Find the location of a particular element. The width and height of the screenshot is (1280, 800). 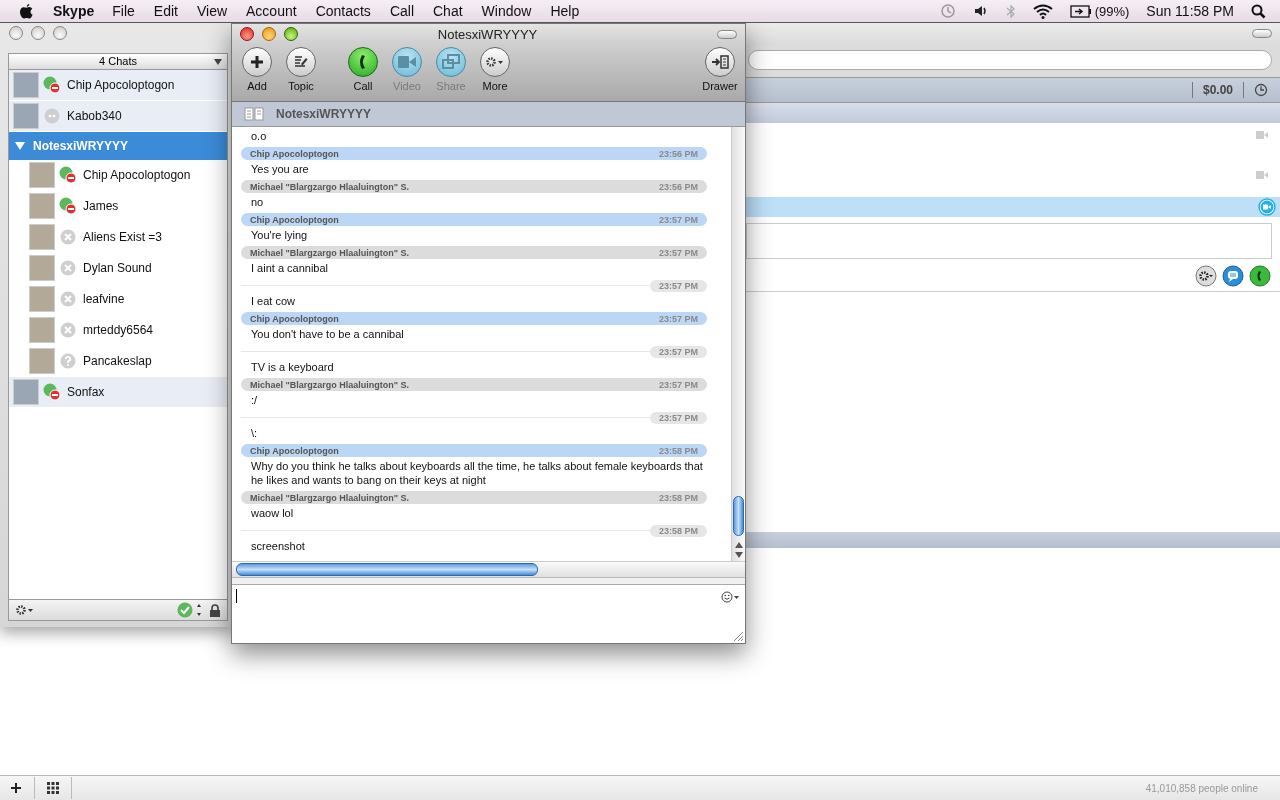

message-text: o.o is located at coordinates (259, 136).